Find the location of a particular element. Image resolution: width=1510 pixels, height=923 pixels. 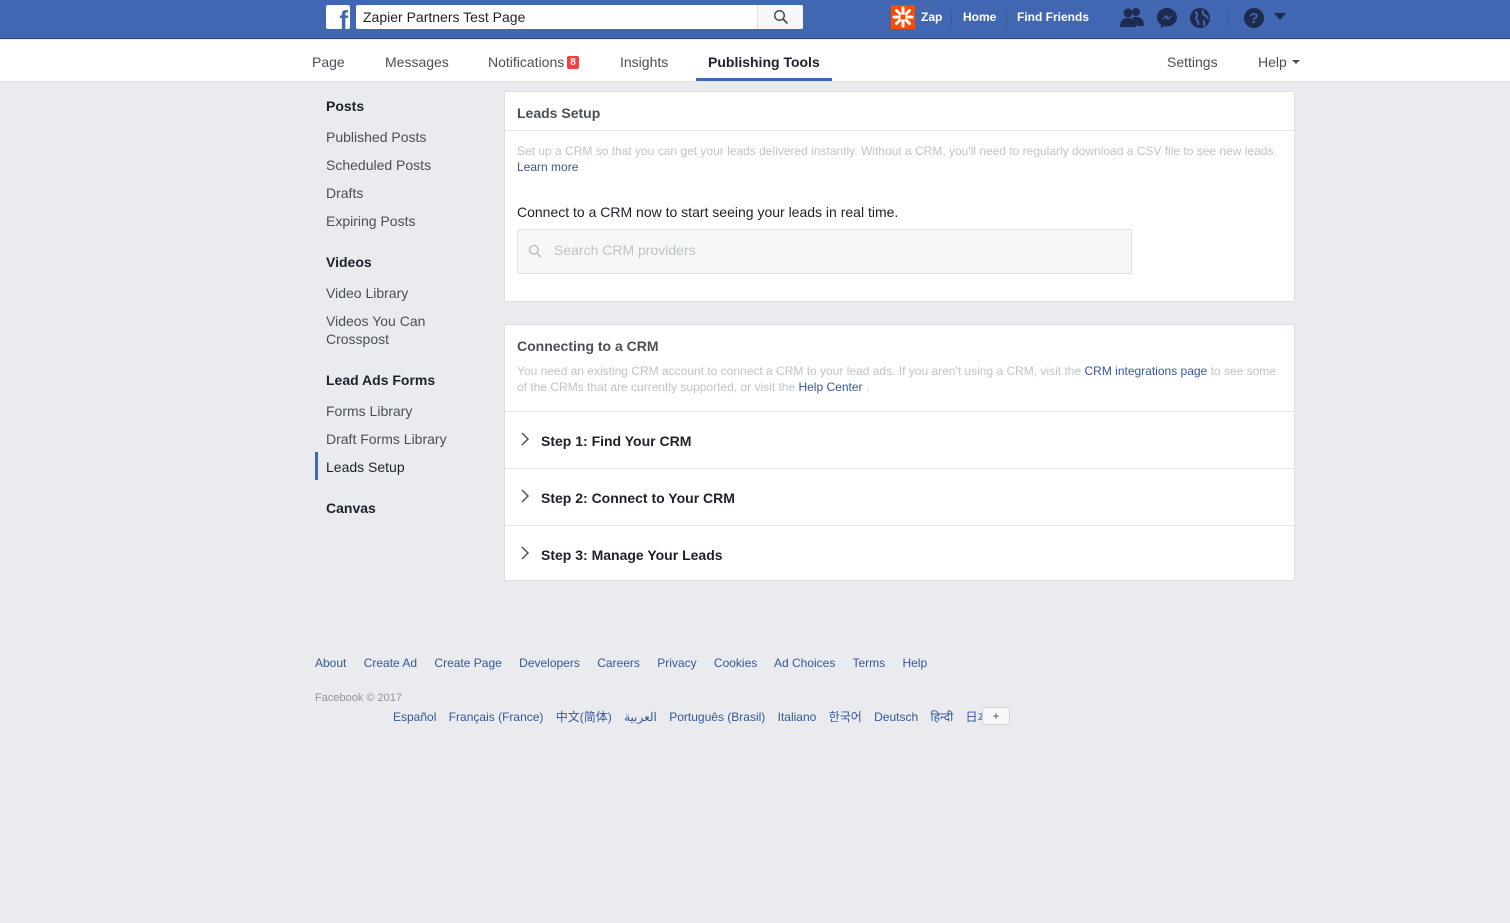

sidebar-heading-lead-ads-forms: Lead Ads Forms is located at coordinates (381, 380).